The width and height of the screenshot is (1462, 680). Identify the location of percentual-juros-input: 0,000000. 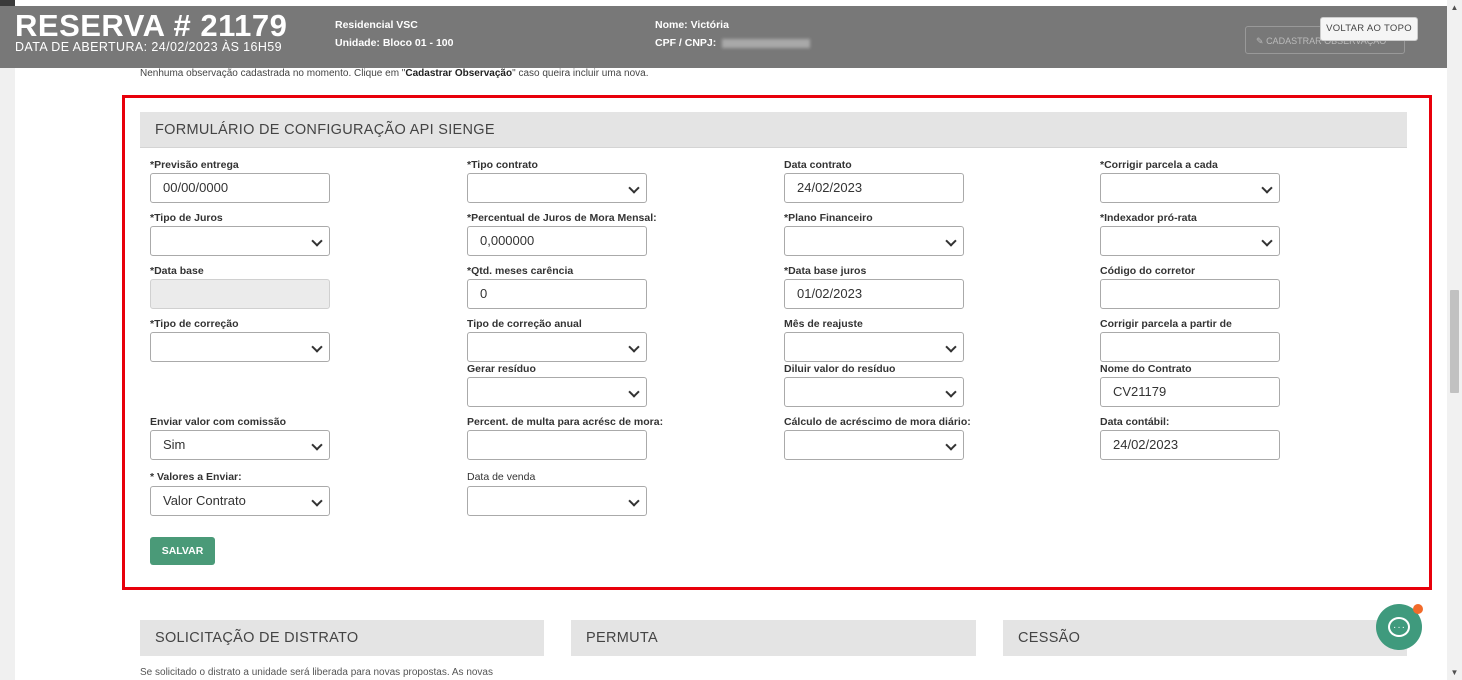
(557, 241).